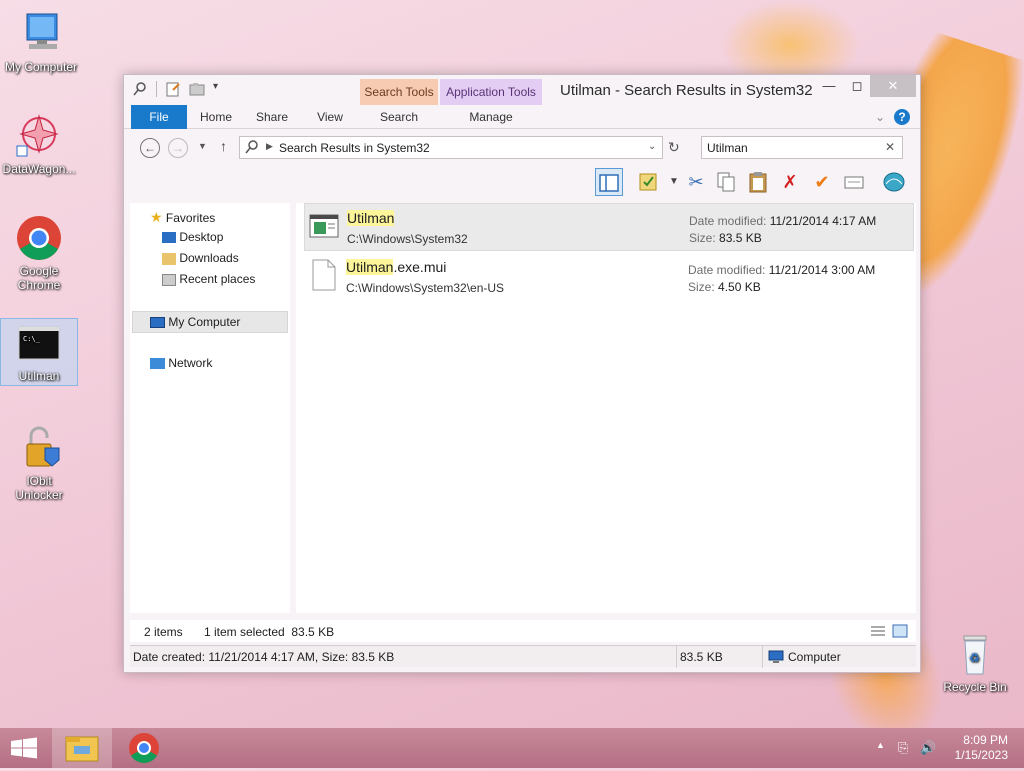 The image size is (1024, 771). I want to click on desktop-icon-label: Recycle Bin, so click(975, 687).